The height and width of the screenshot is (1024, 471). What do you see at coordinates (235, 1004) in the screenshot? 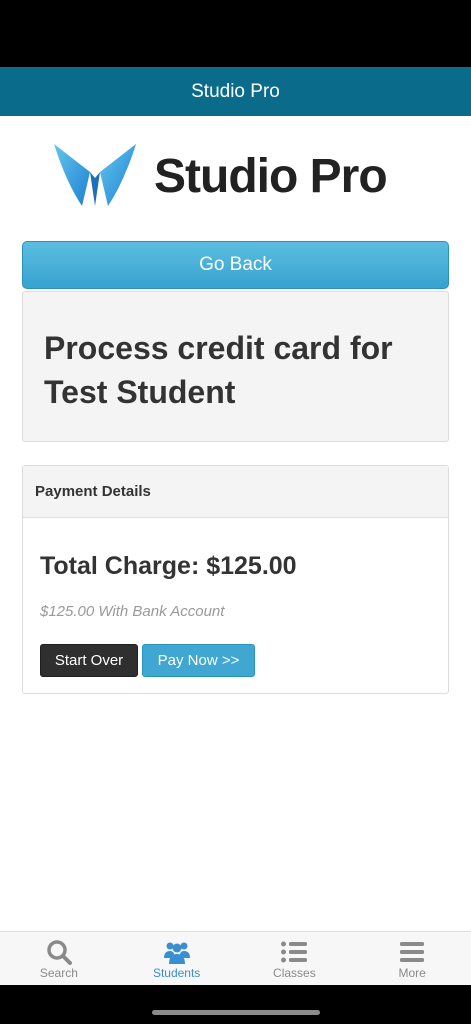
I see `system-nav-bar` at bounding box center [235, 1004].